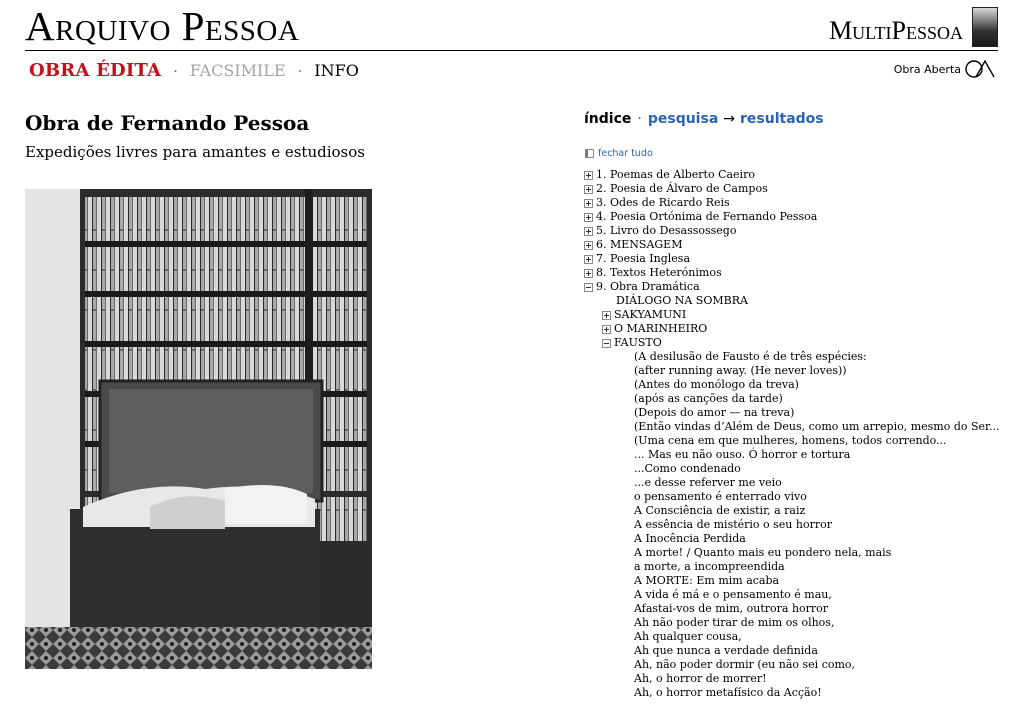 The image size is (1011, 705). I want to click on fausto-text-item: Ah, não poder dormir (eu não sei como,, so click(797, 665).